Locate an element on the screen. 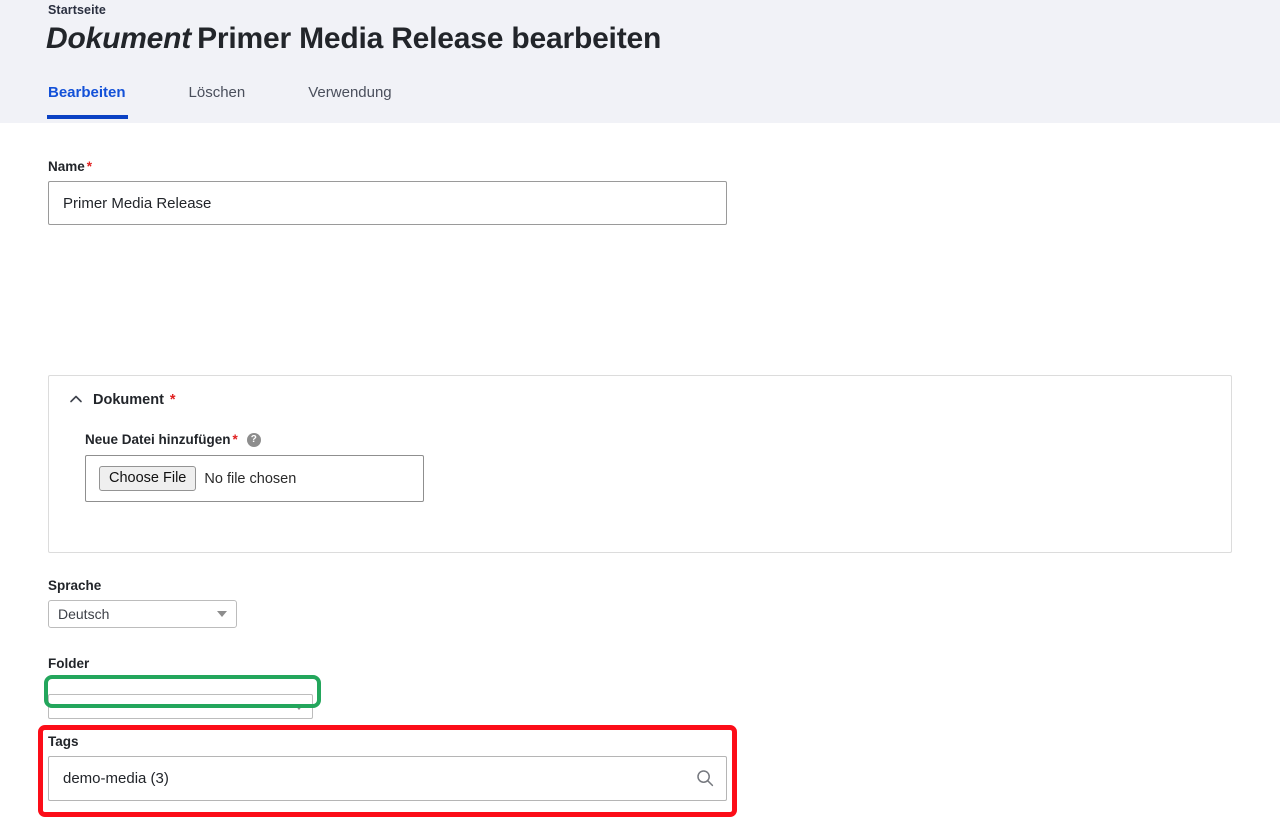  file-status-text: No file chosen is located at coordinates (250, 478).